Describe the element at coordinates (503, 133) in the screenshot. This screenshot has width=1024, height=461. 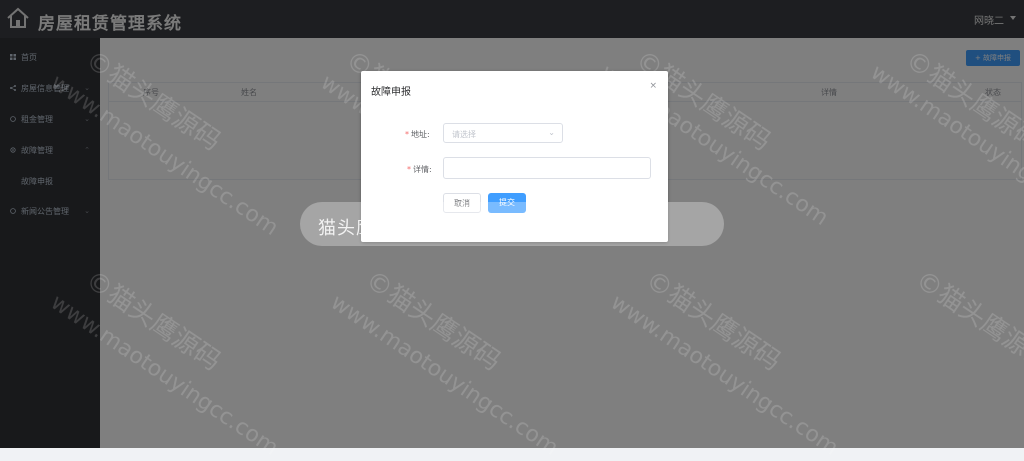
I see `address-select: 请选择 ⌄` at that location.